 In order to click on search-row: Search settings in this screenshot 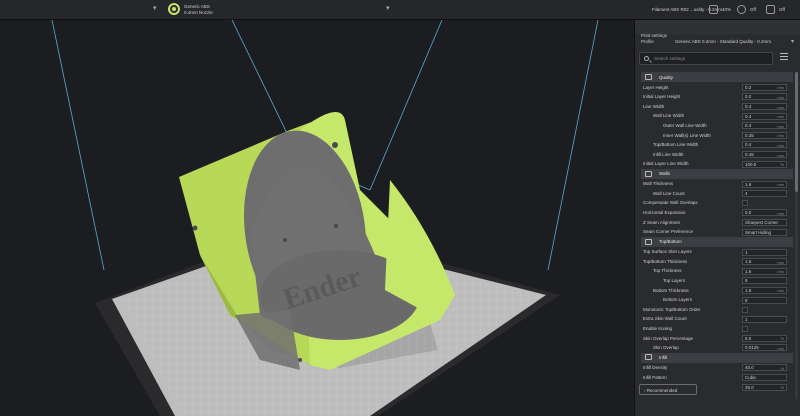, I will do `click(717, 60)`.